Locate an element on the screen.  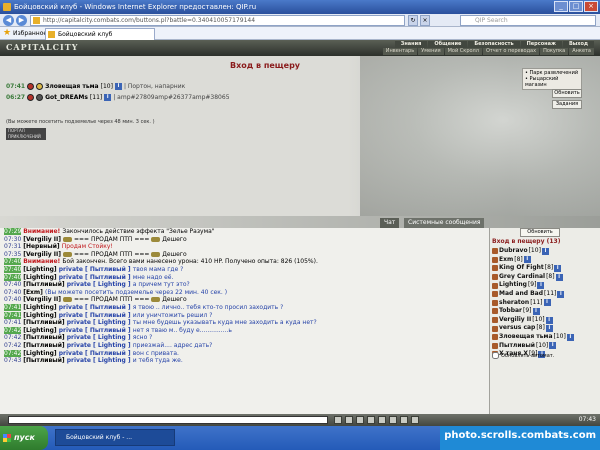
forward-icon: ▶ is located at coordinates (21, 20).